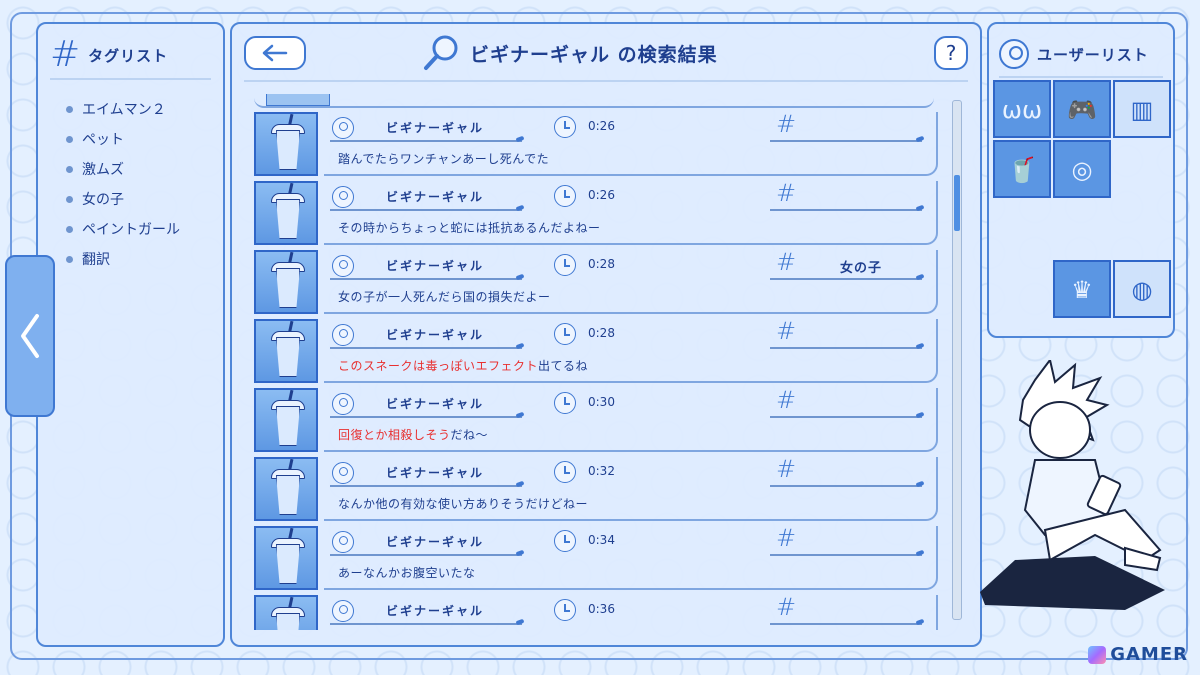  What do you see at coordinates (596, 558) in the screenshot?
I see `result-row: ビギナーギャル 0:34 # あーなんかお腹空いたな` at bounding box center [596, 558].